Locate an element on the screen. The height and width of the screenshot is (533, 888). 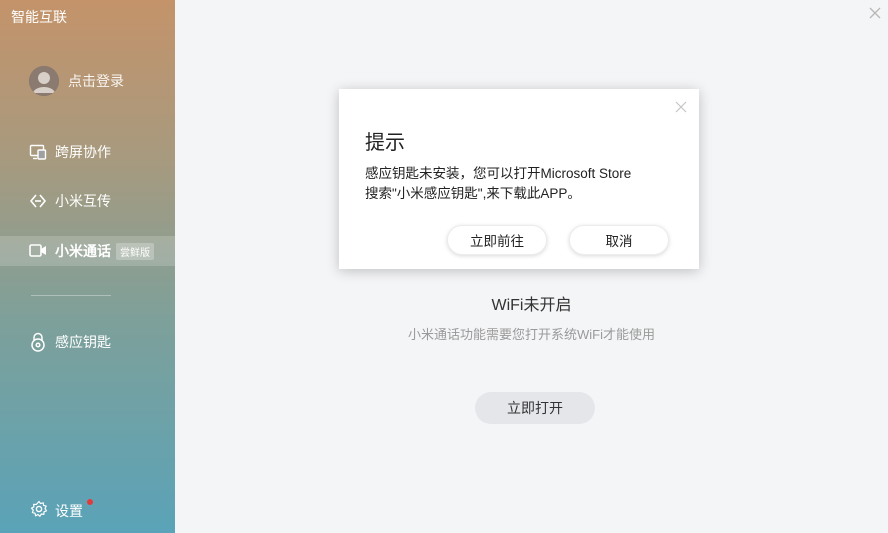
settings-label: 设置 is located at coordinates (69, 510).